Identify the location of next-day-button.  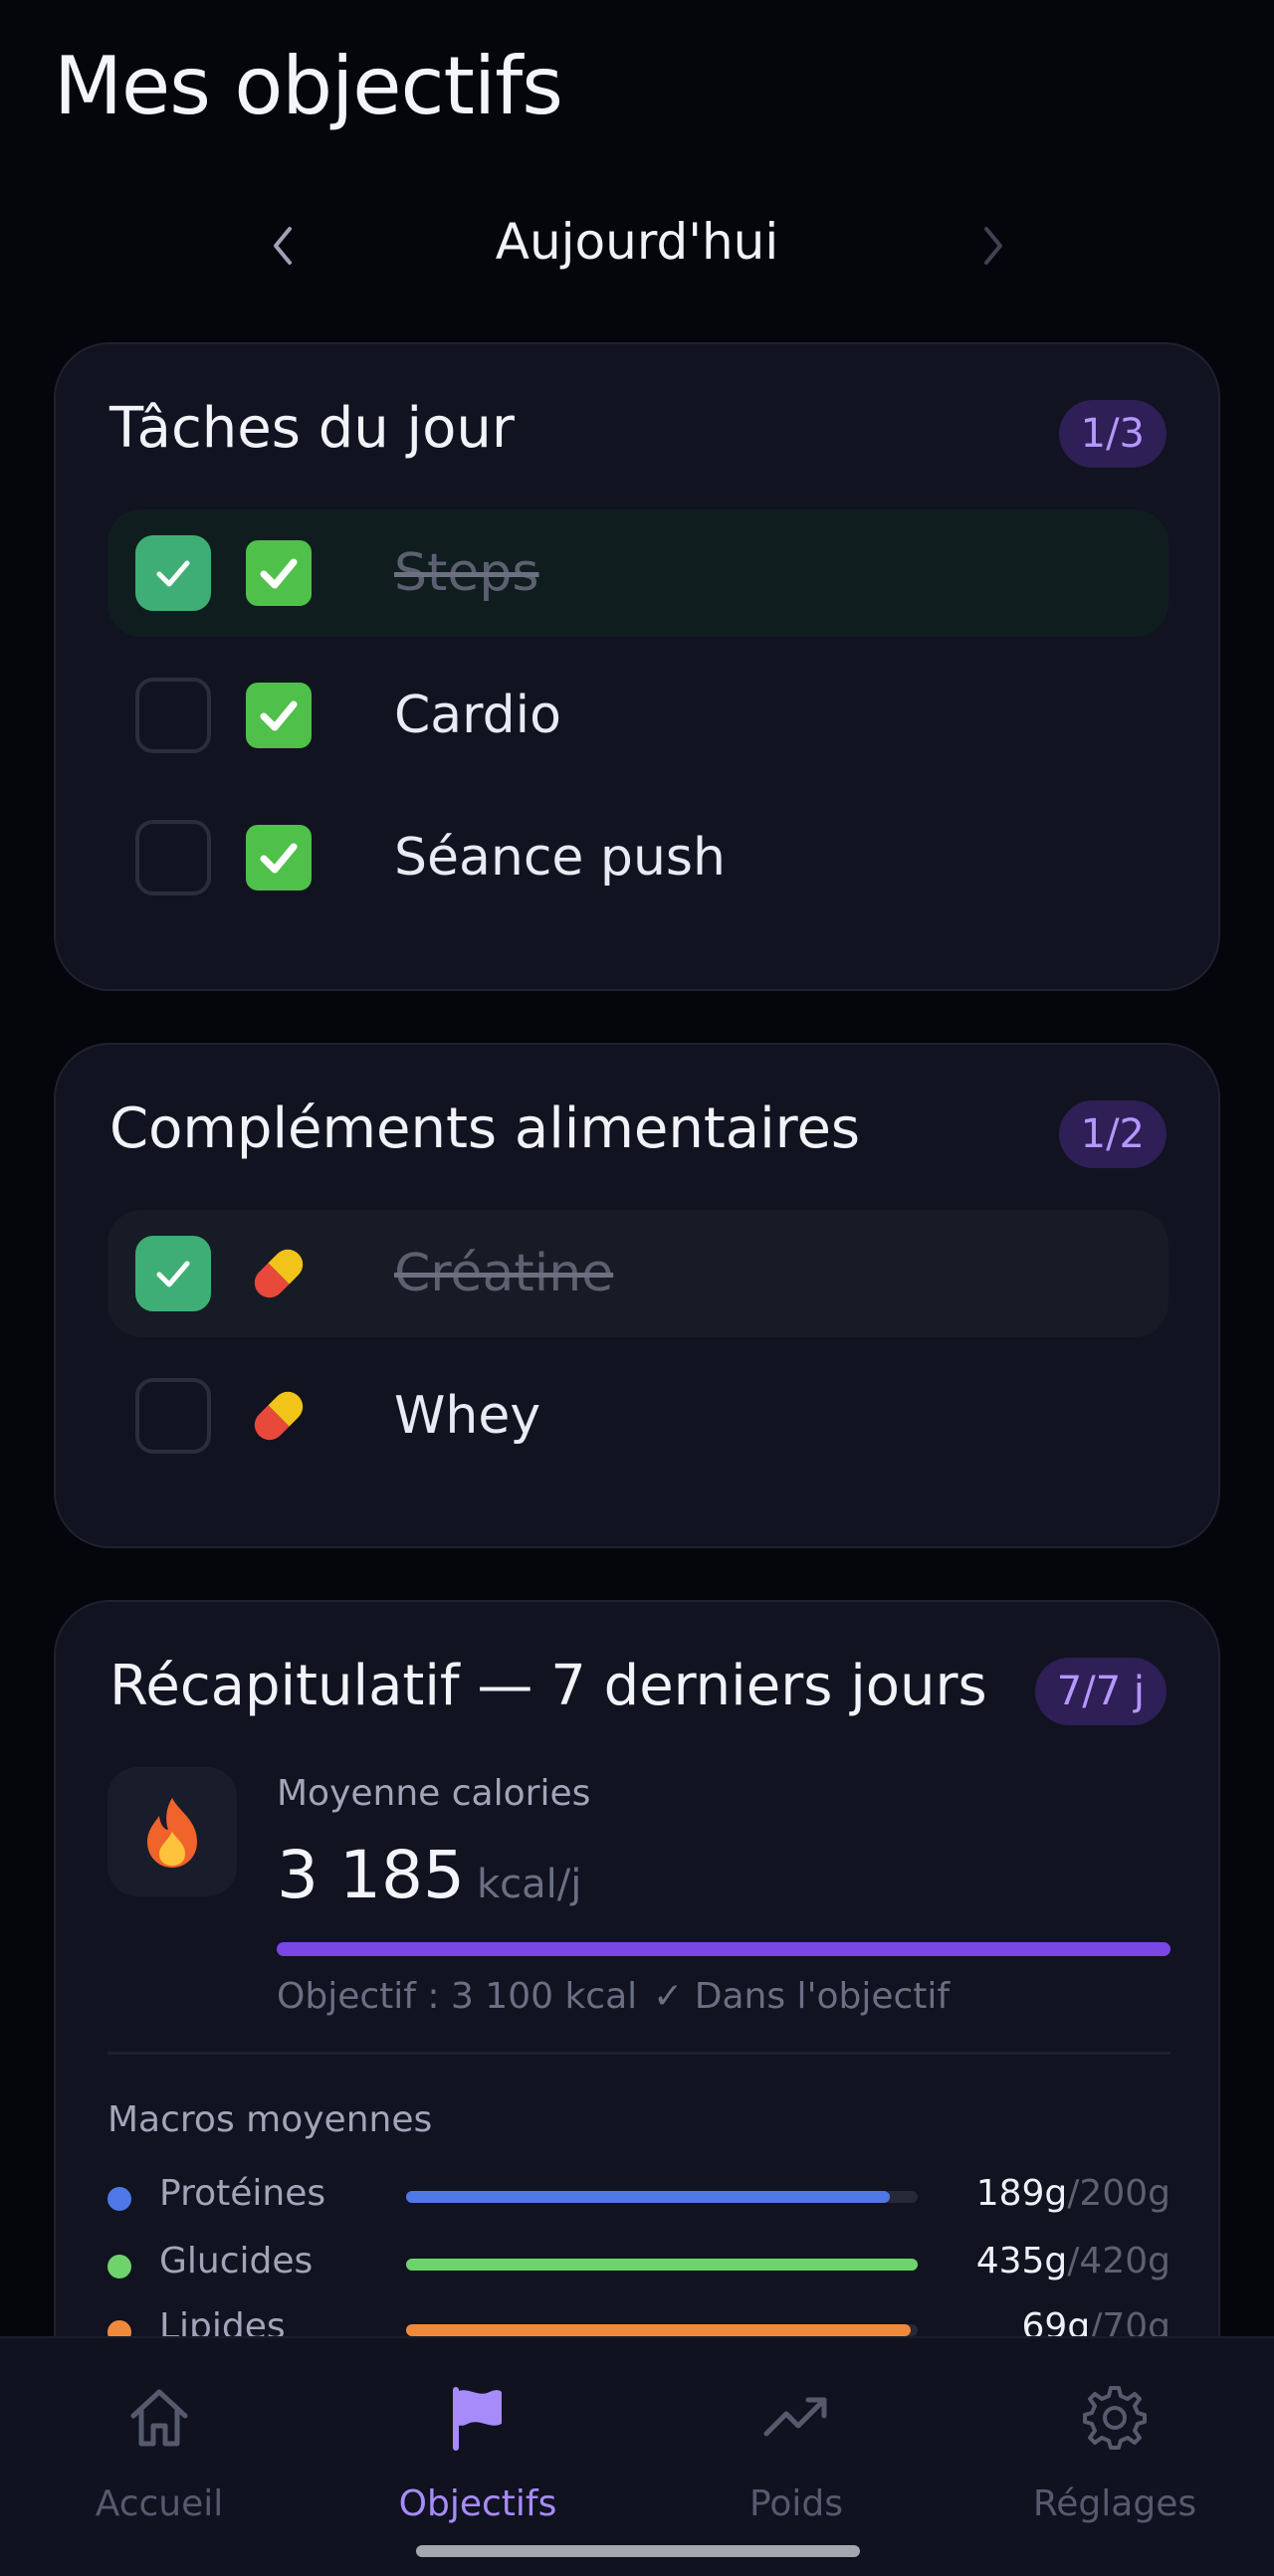
(993, 246).